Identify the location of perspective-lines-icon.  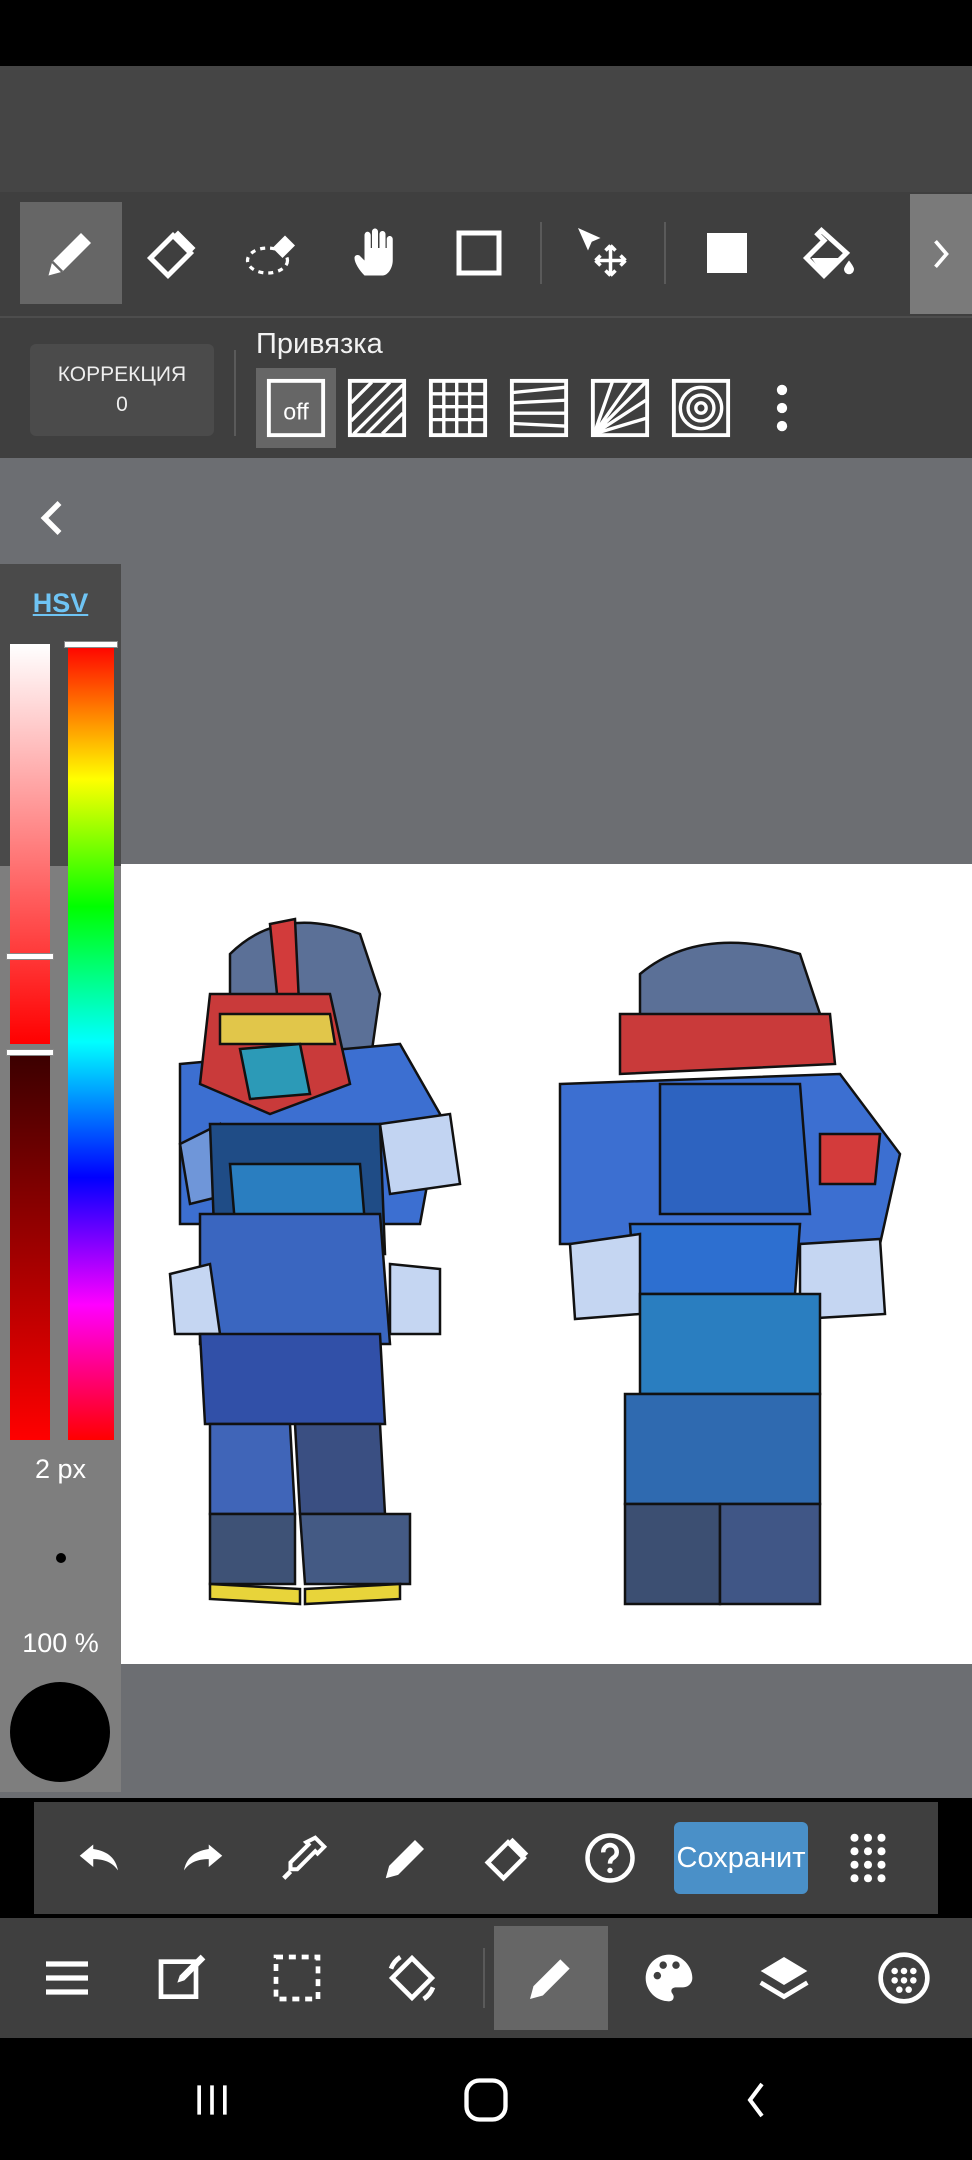
(539, 408).